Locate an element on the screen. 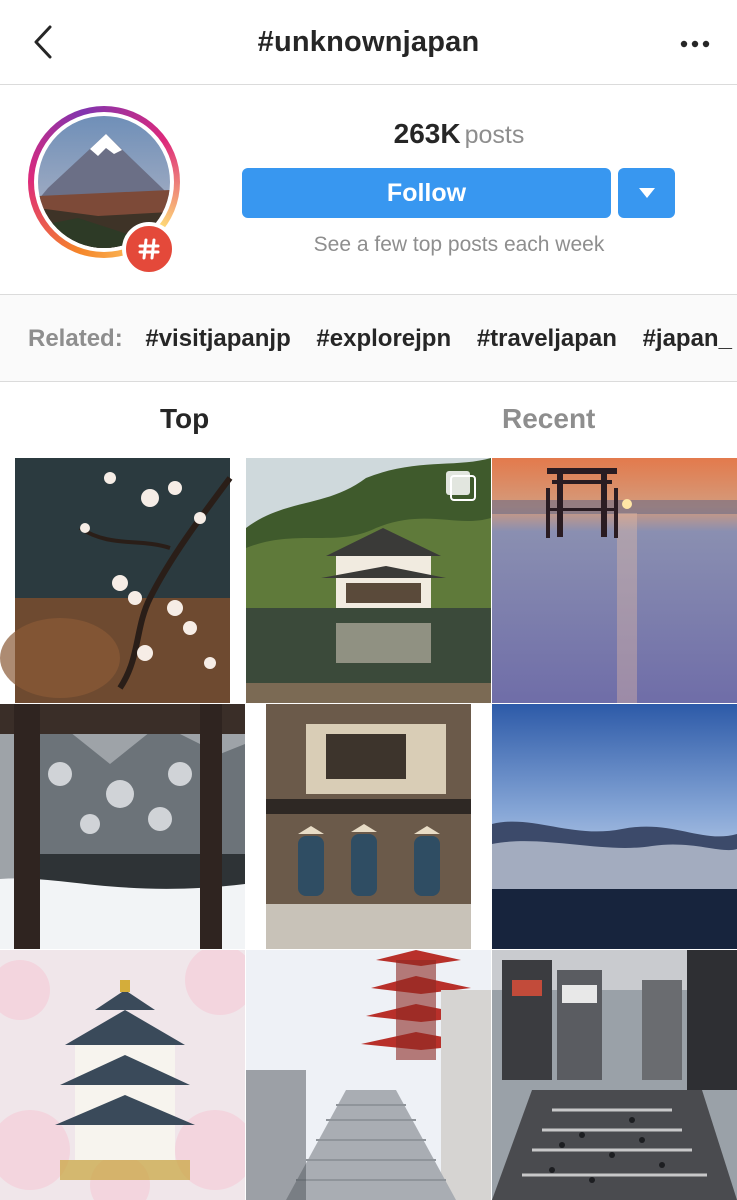  pavilion-reflection-image is located at coordinates (368, 580).